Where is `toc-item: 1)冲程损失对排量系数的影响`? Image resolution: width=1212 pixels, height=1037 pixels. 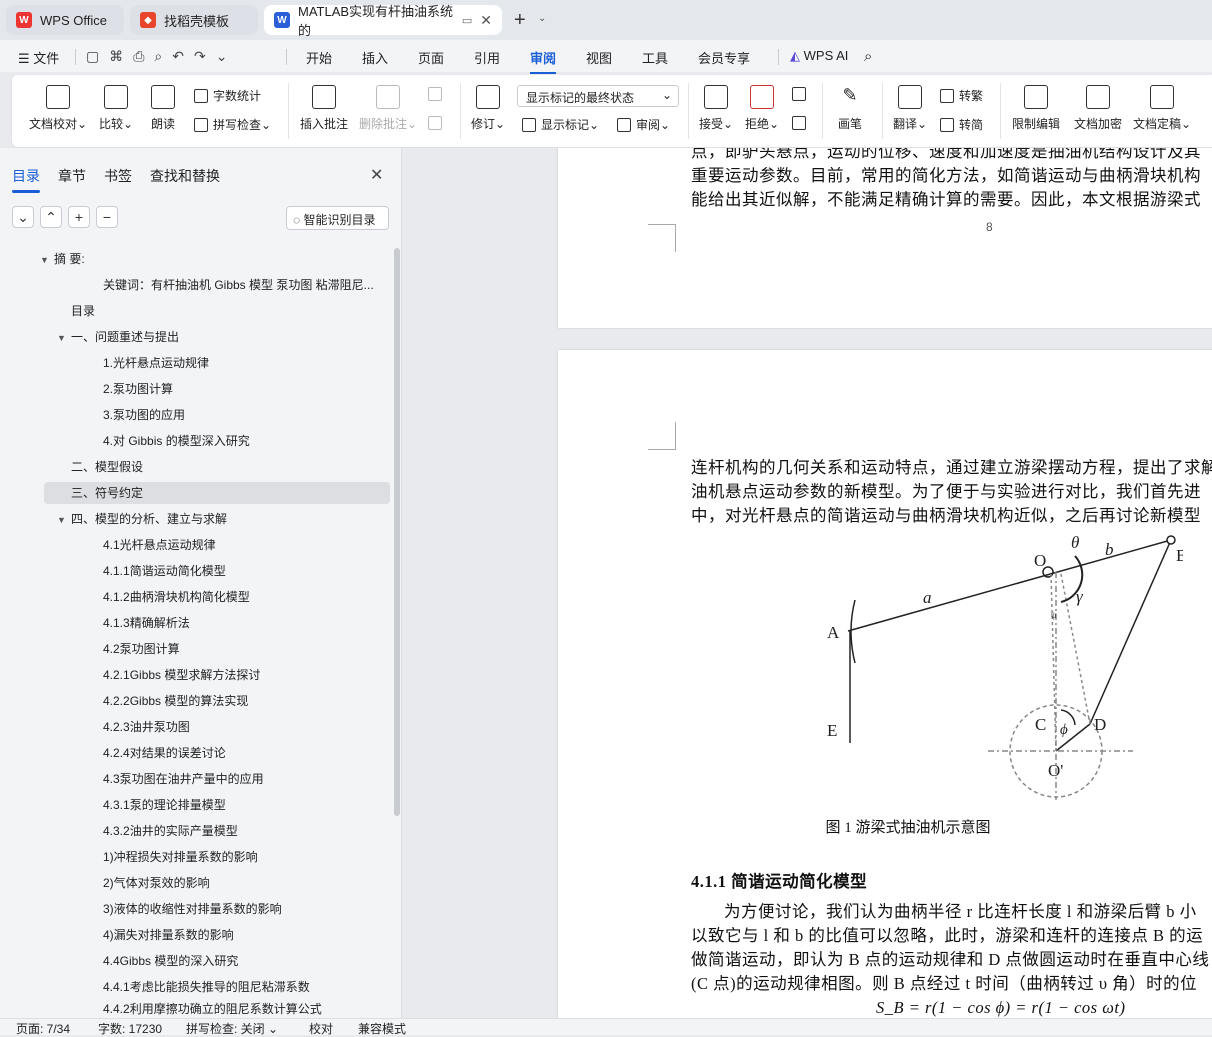 toc-item: 1)冲程损失对排量系数的影响 is located at coordinates (180, 857).